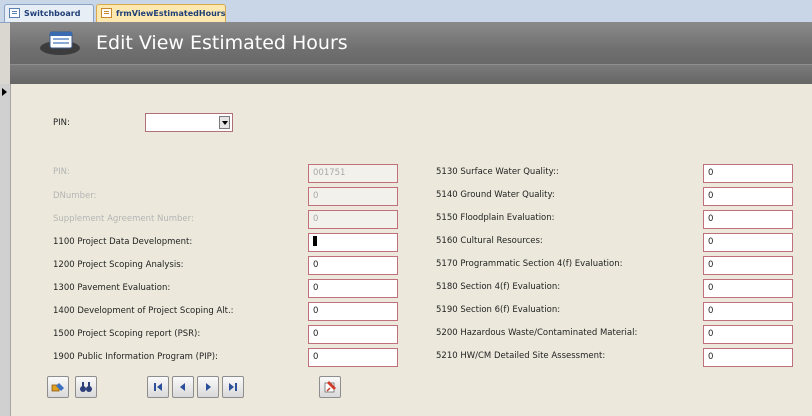  What do you see at coordinates (748, 265) in the screenshot?
I see `hours-5170-field: 0` at bounding box center [748, 265].